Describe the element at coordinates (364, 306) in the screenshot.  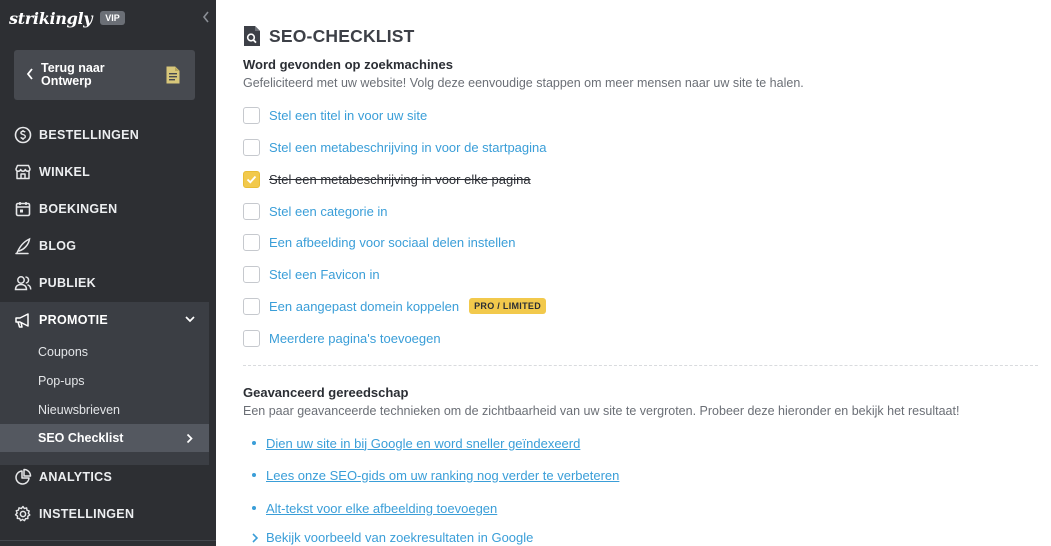
I see `checklist-item-label: Een aangepast domein koppelen` at that location.